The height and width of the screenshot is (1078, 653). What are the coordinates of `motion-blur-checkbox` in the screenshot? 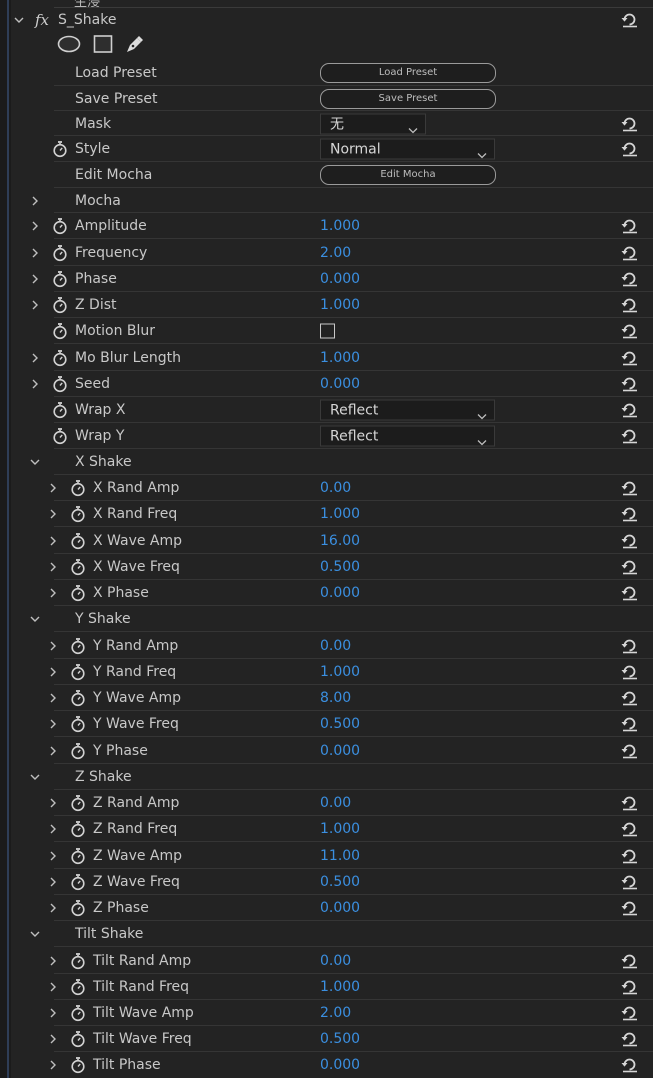 It's located at (327, 331).